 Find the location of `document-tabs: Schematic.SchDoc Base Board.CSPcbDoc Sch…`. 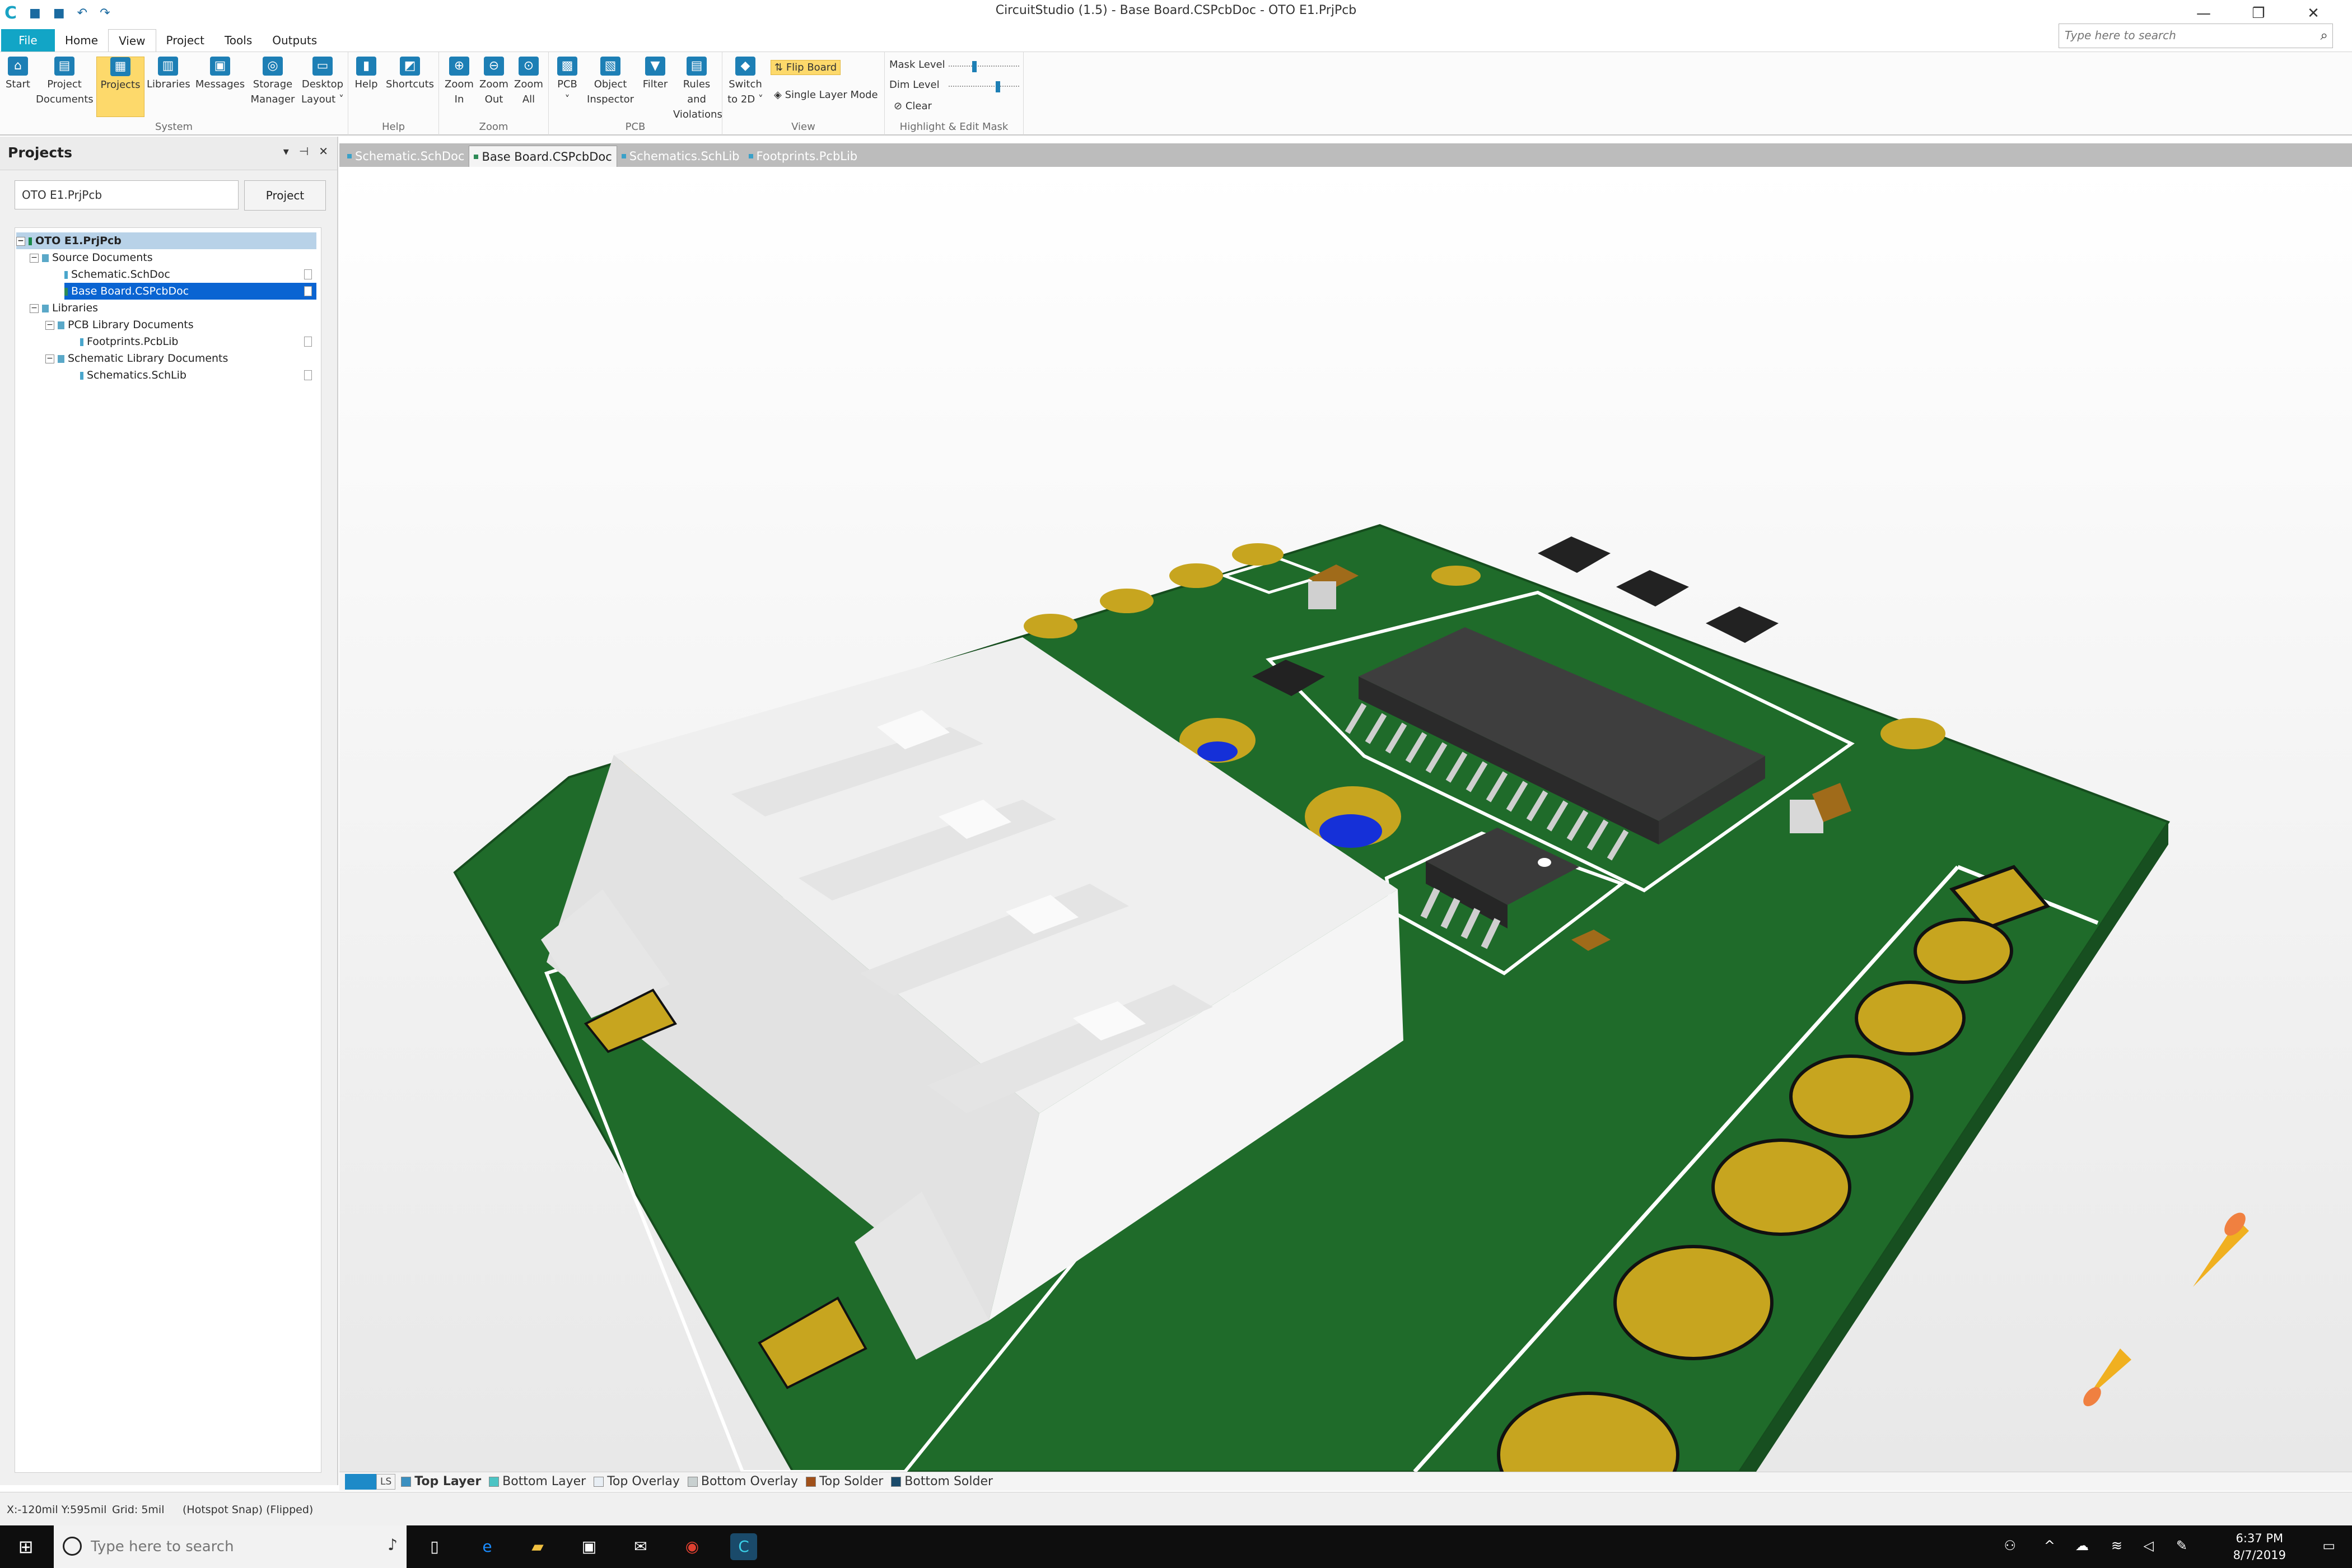

document-tabs: Schematic.SchDoc Base Board.CSPcbDoc Sch… is located at coordinates (1346, 155).